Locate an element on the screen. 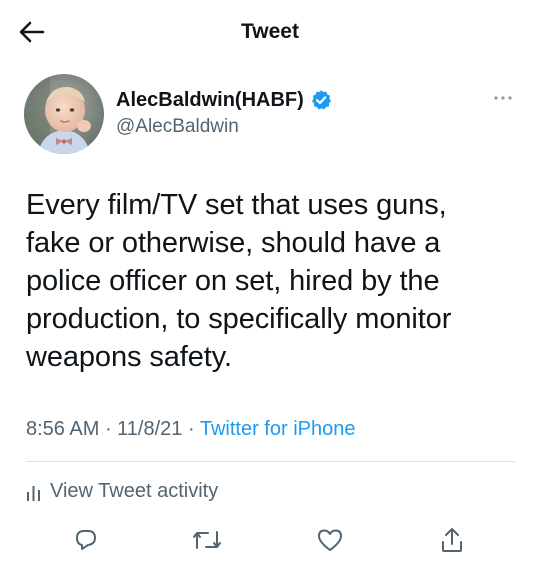 This screenshot has width=540, height=585. like-button is located at coordinates (330, 540).